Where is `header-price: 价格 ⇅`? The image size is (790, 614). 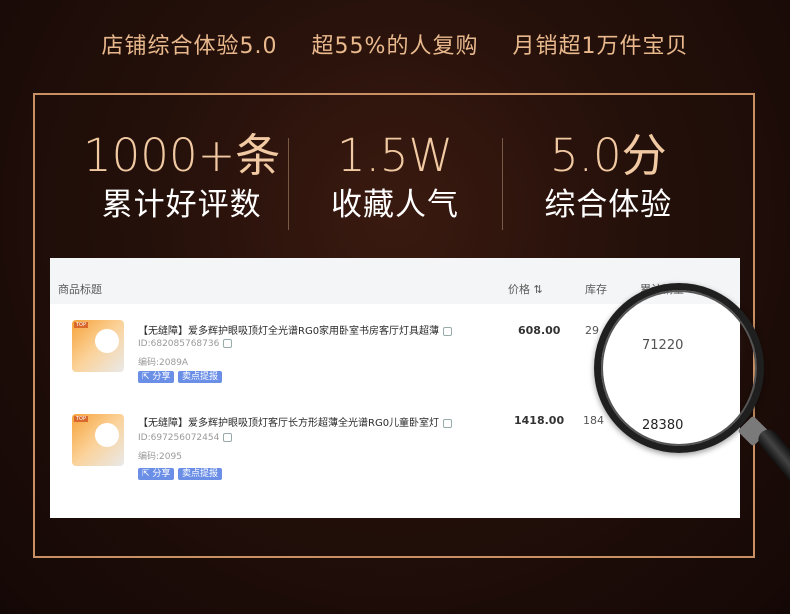
header-price: 价格 ⇅ is located at coordinates (525, 289).